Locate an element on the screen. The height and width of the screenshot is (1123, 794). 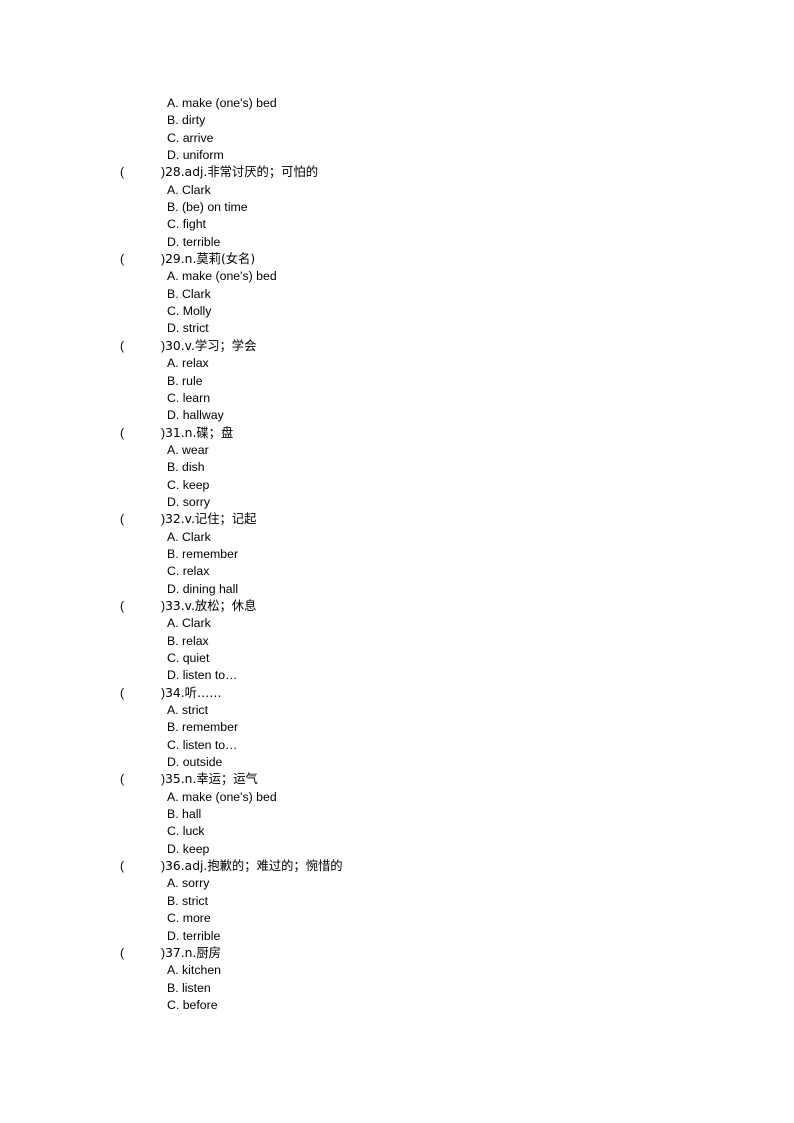
option-line: B. (be) on time is located at coordinates (397, 207).